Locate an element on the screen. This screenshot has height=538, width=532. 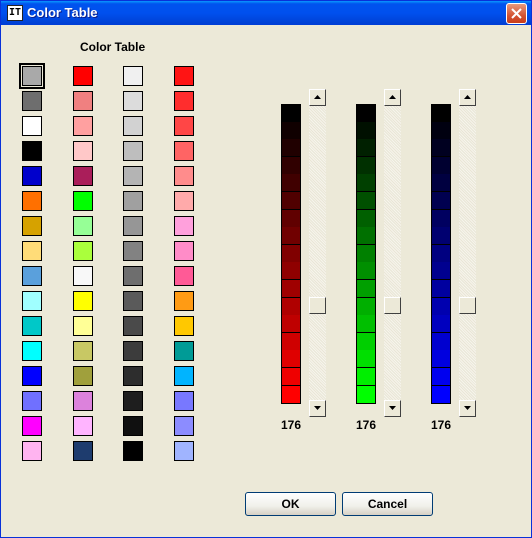
red-scroll-thumb is located at coordinates (317, 305).